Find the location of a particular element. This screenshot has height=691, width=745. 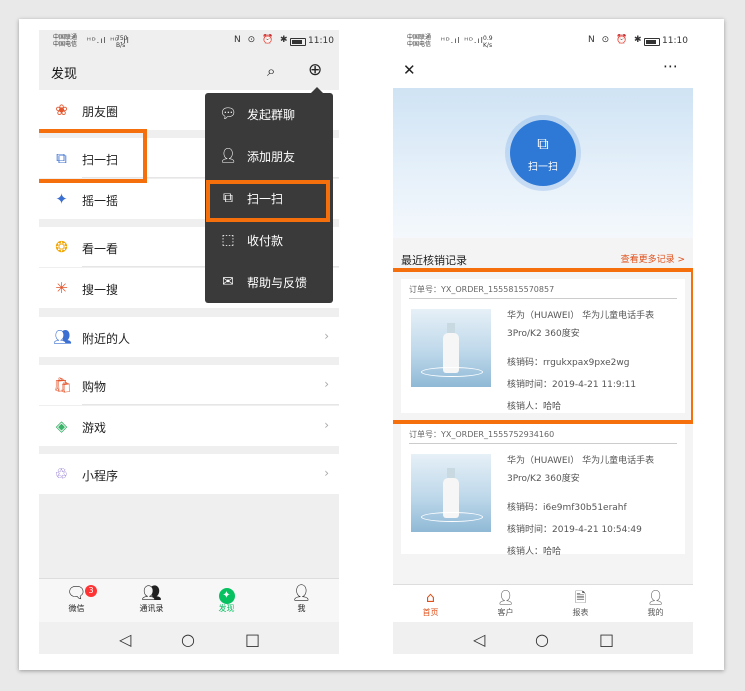

tab-label: 微信 is located at coordinates (76, 608).